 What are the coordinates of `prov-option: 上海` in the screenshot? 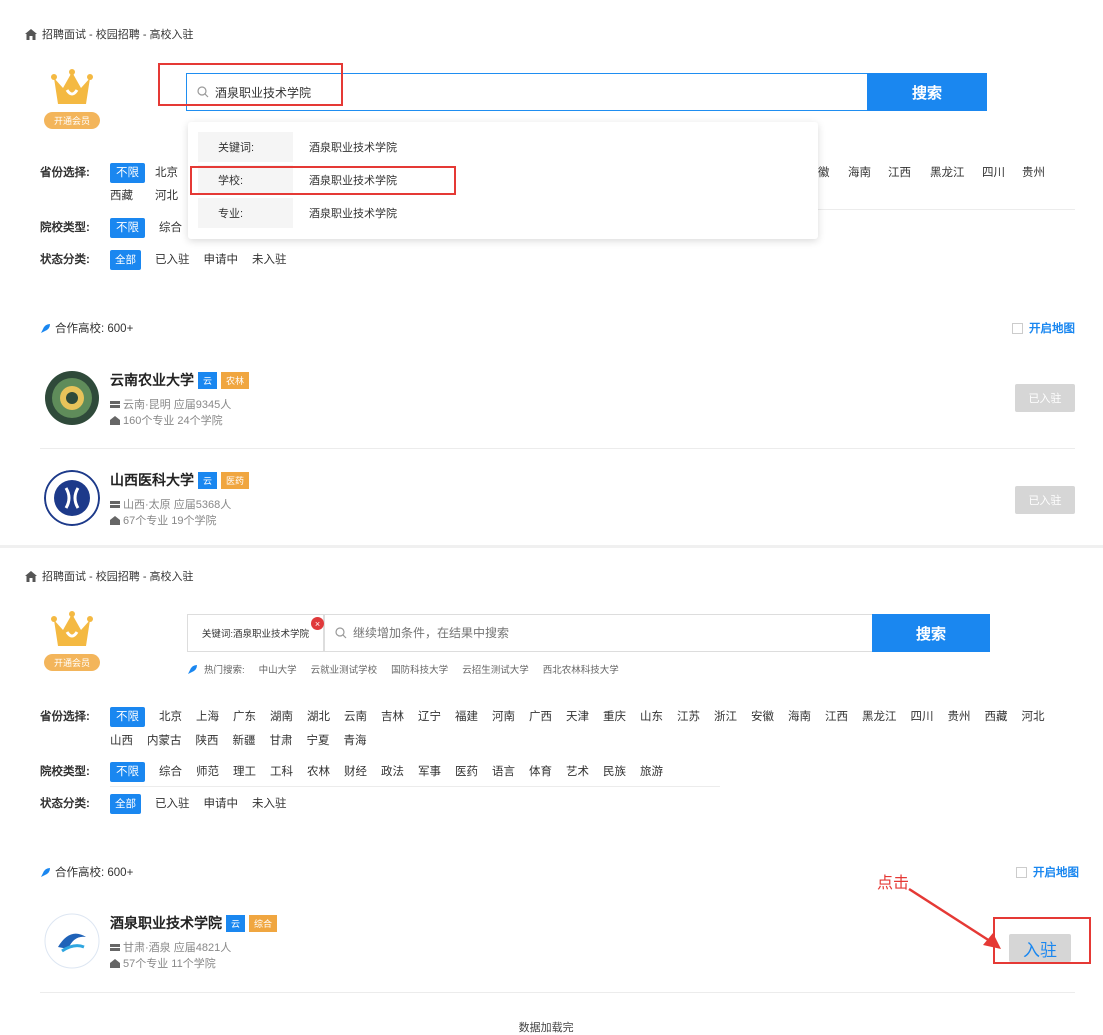 It's located at (207, 717).